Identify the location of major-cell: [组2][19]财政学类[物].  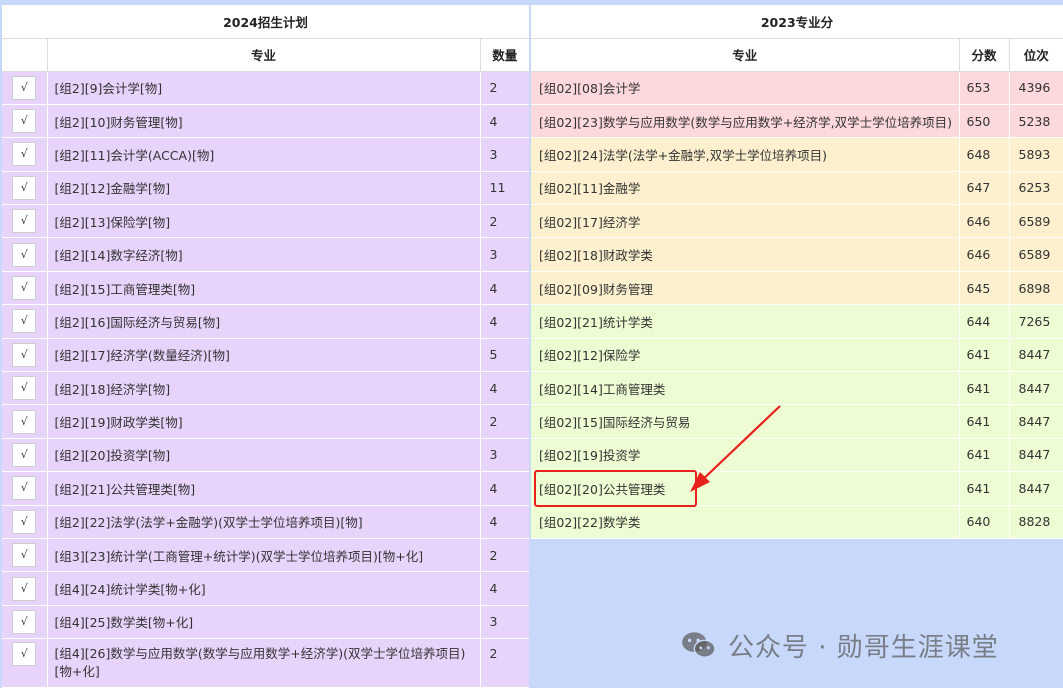
(263, 421).